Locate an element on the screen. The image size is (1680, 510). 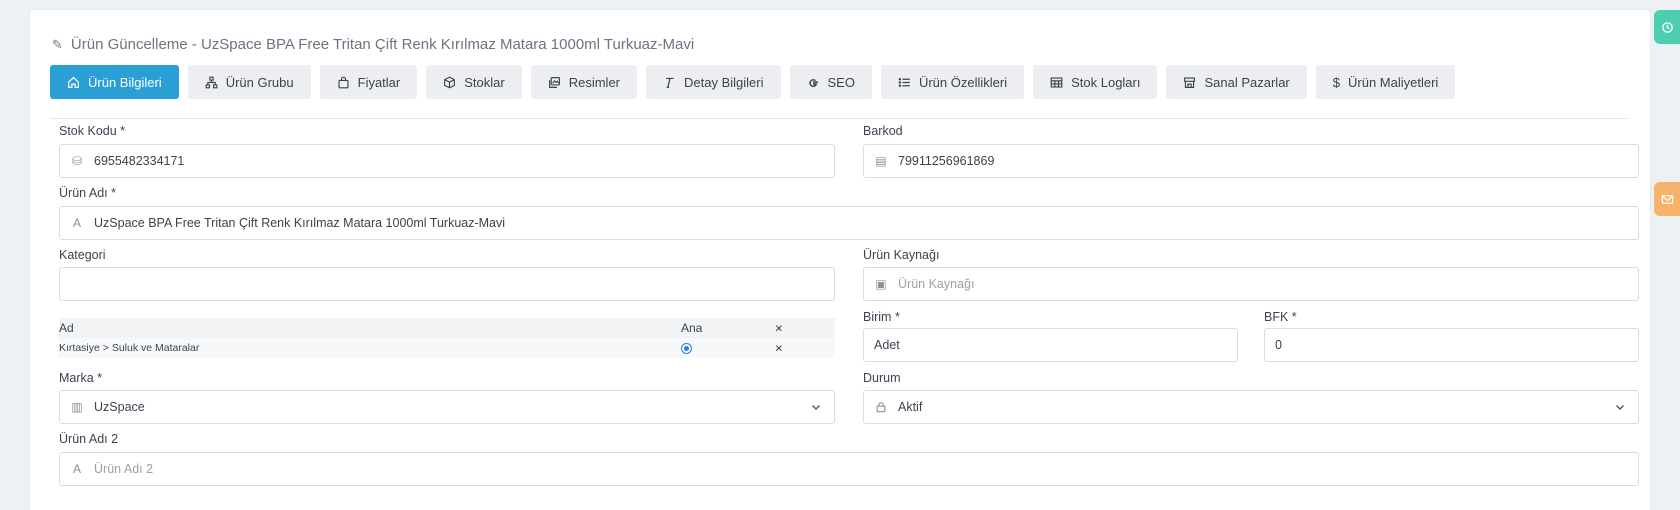
tab-sanal-pazarlar: Sanal Pazarlar is located at coordinates (1236, 82).